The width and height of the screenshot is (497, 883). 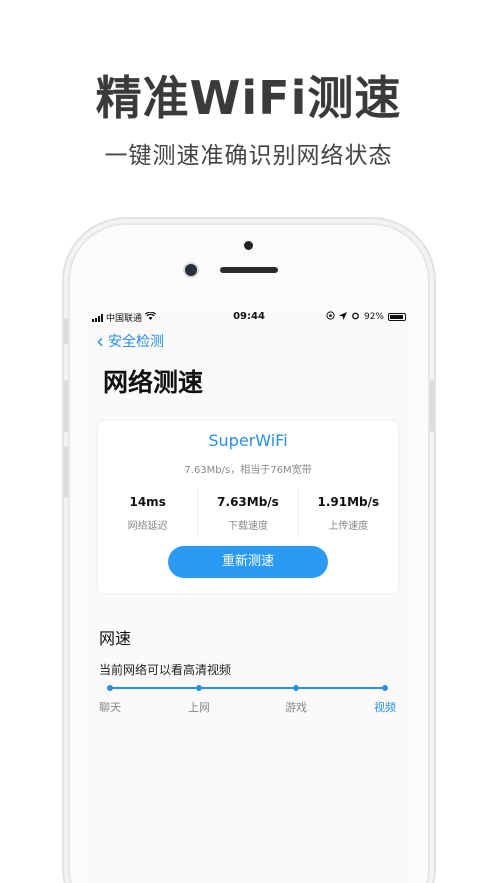 What do you see at coordinates (247, 688) in the screenshot?
I see `speed-scale` at bounding box center [247, 688].